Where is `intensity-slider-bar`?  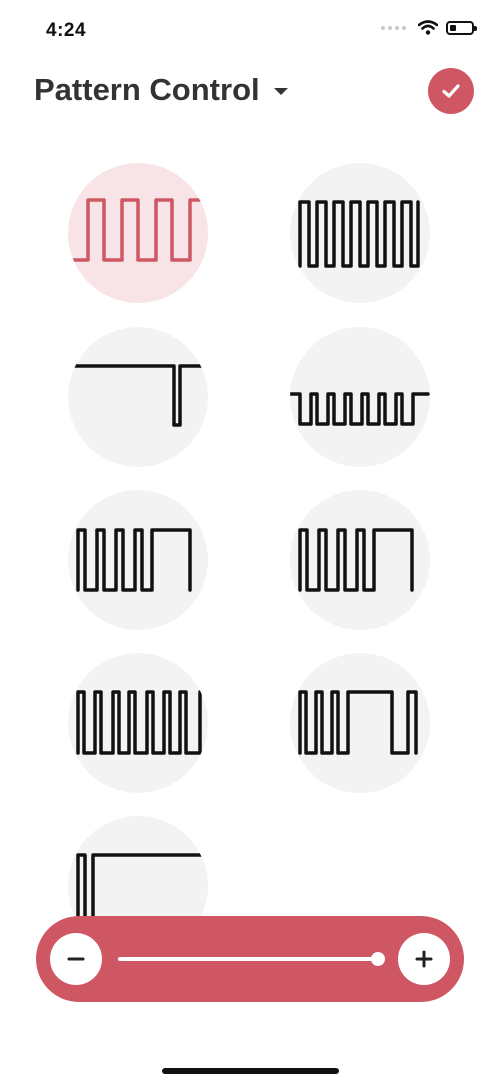 intensity-slider-bar is located at coordinates (250, 959).